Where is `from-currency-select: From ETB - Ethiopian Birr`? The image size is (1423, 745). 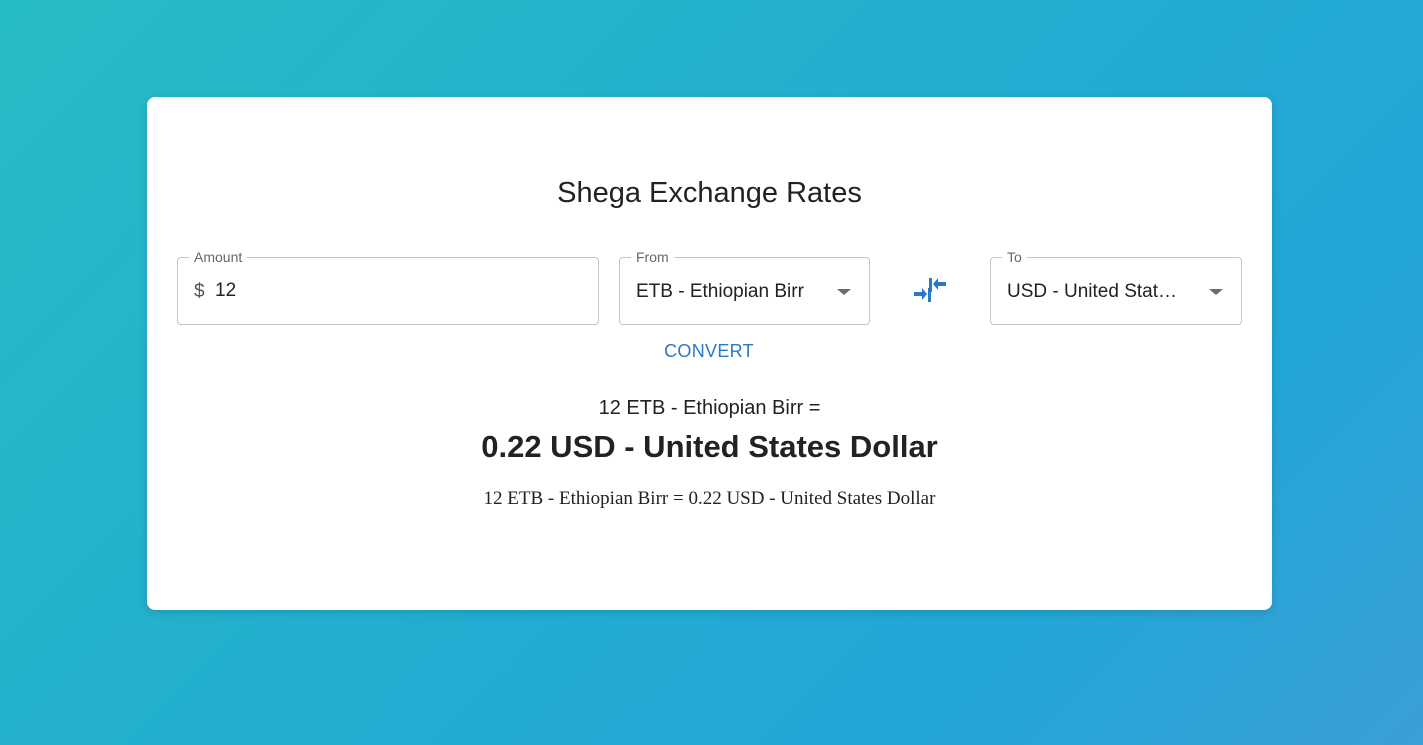
from-currency-select: From ETB - Ethiopian Birr is located at coordinates (744, 286).